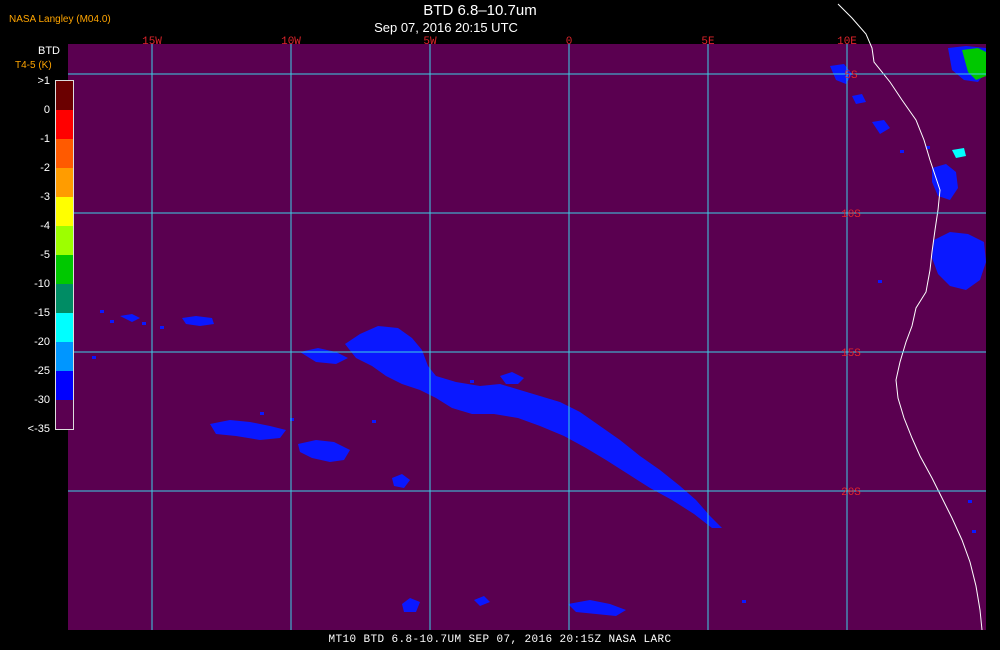 This screenshot has height=650, width=1000. Describe the element at coordinates (43, 81) in the screenshot. I see `colorbar-tick-label: >1` at that location.